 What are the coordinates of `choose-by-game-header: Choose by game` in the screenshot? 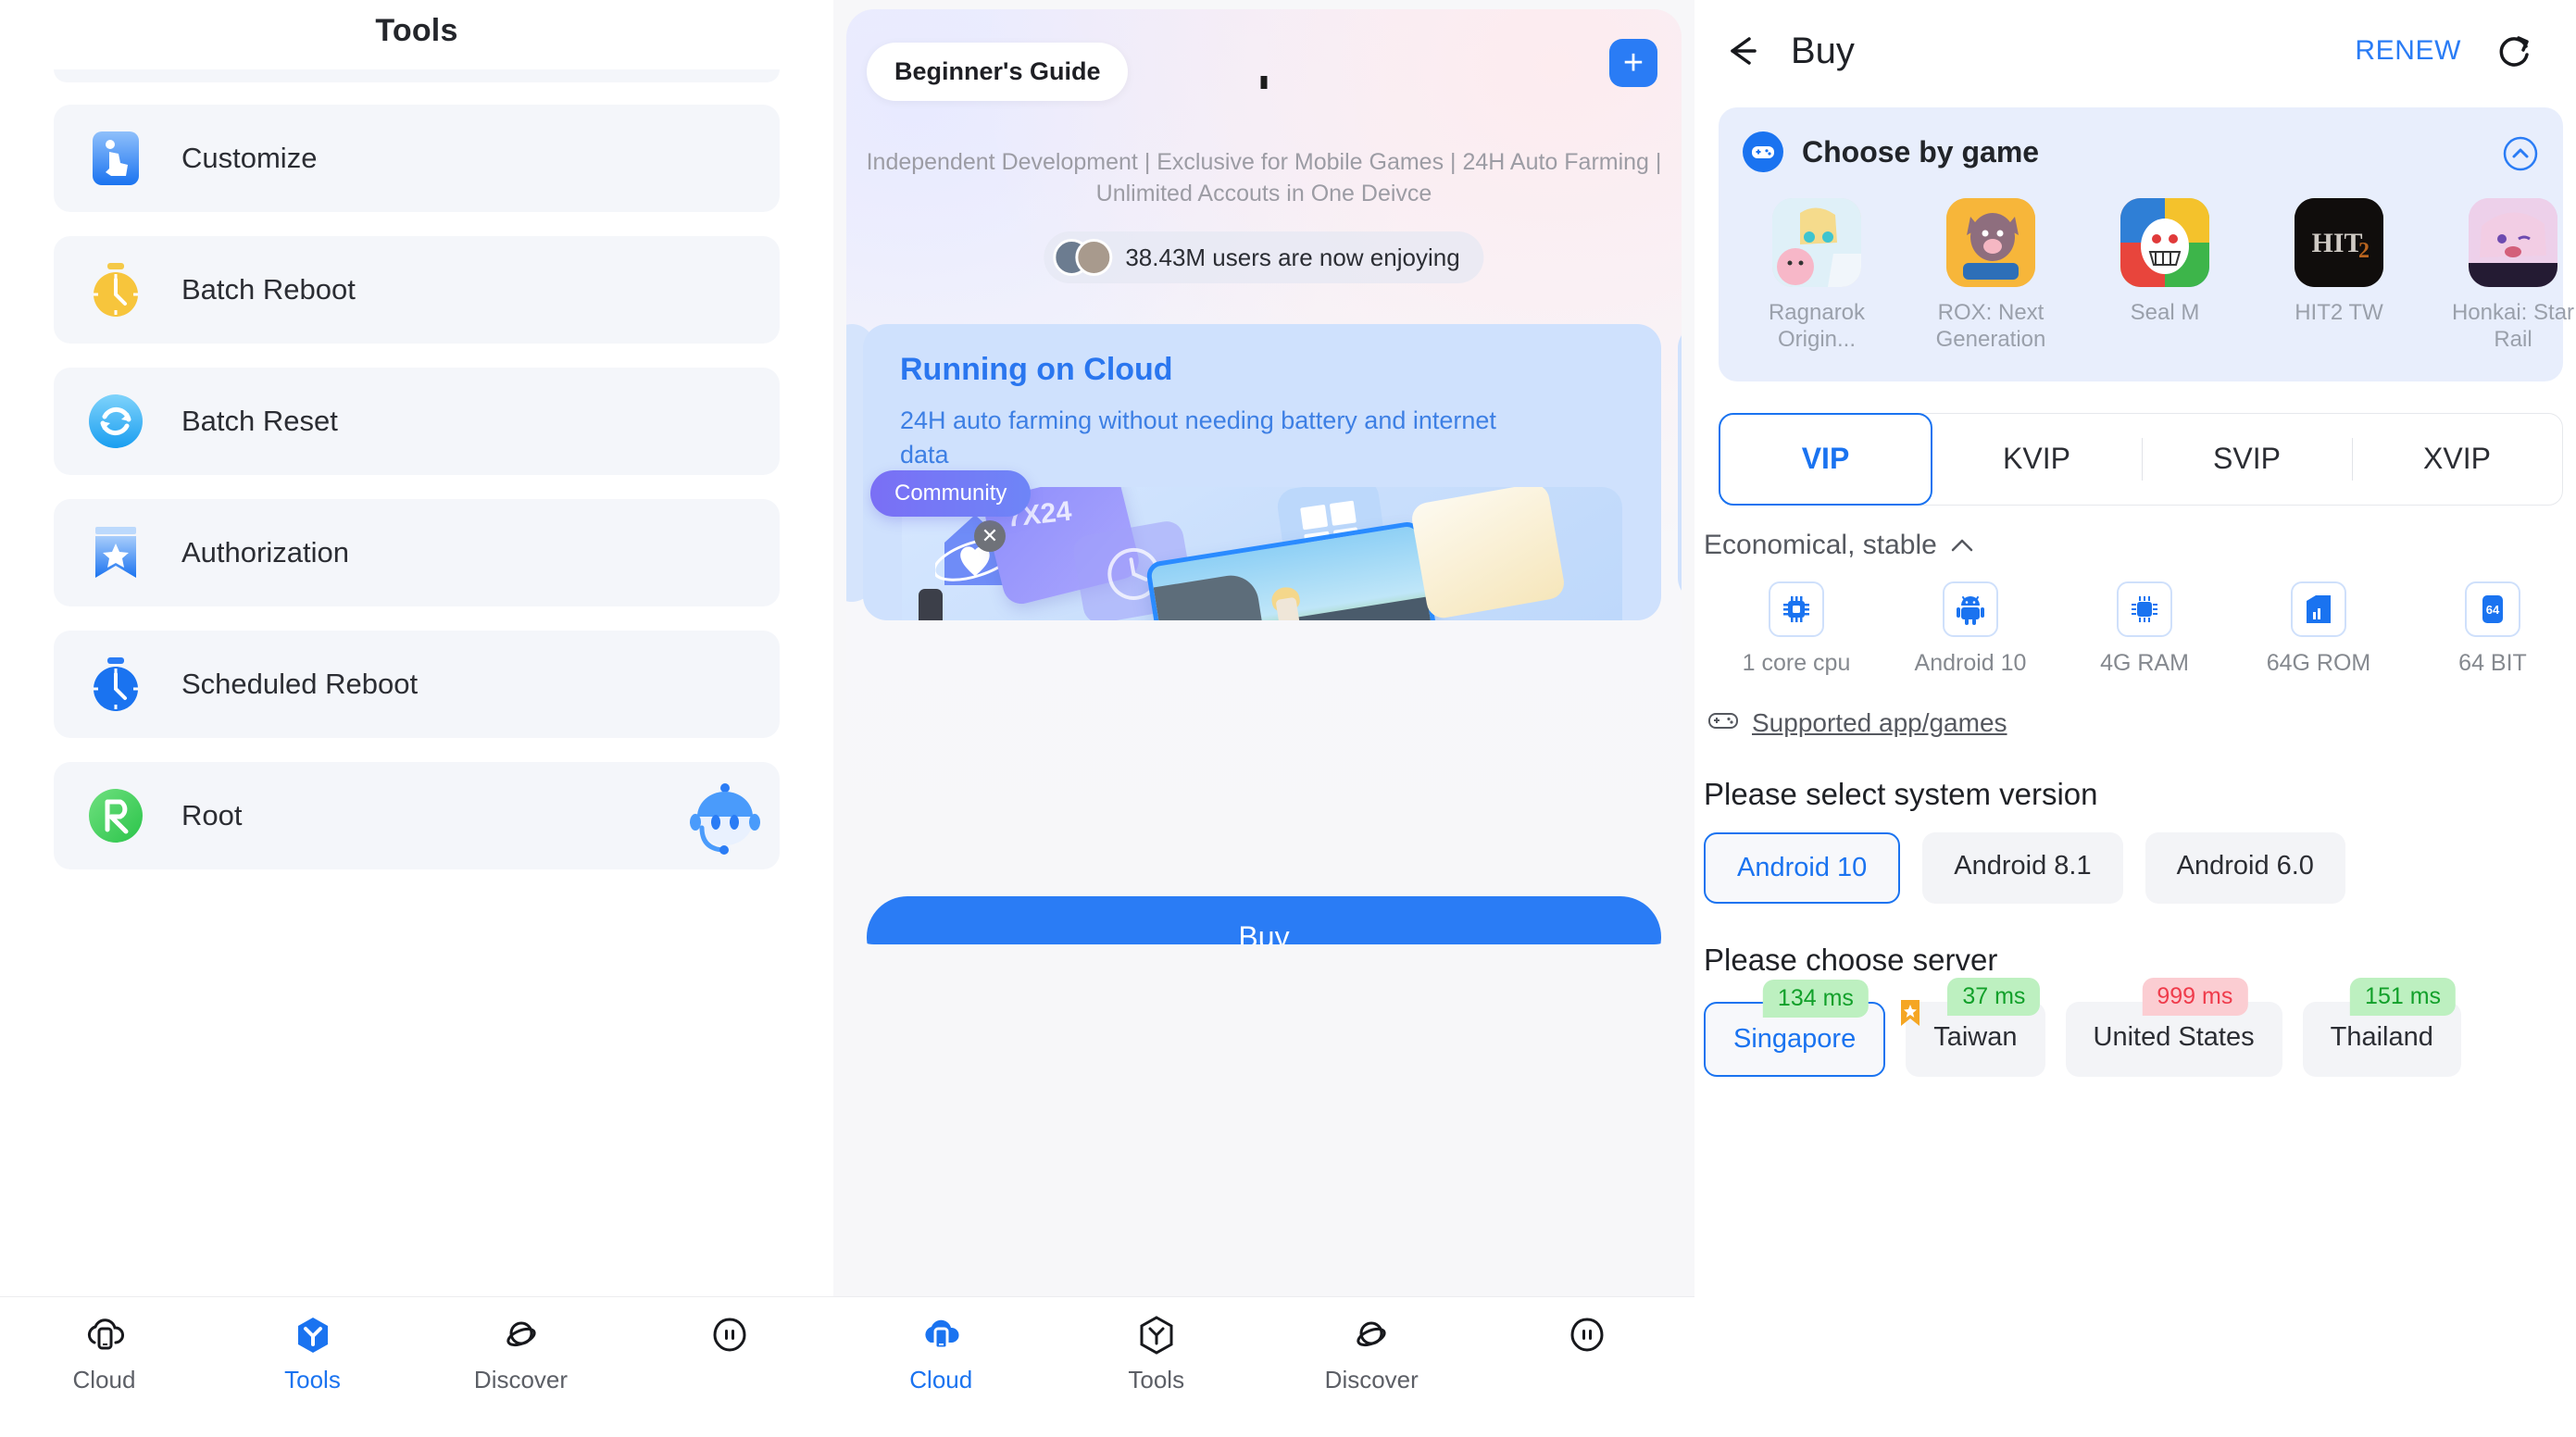 It's located at (2141, 152).